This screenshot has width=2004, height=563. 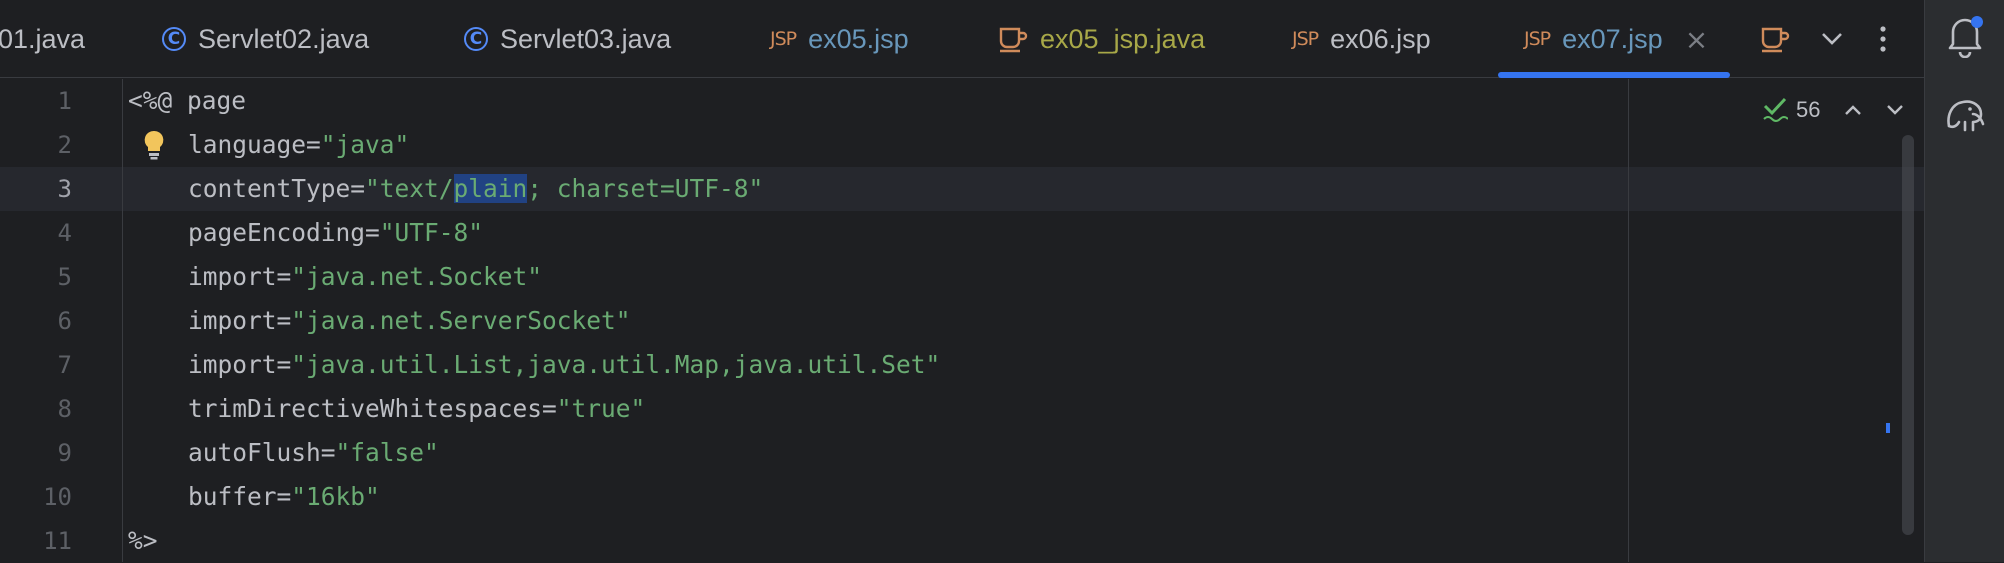 I want to click on inspection-count: 56, so click(x=1808, y=109).